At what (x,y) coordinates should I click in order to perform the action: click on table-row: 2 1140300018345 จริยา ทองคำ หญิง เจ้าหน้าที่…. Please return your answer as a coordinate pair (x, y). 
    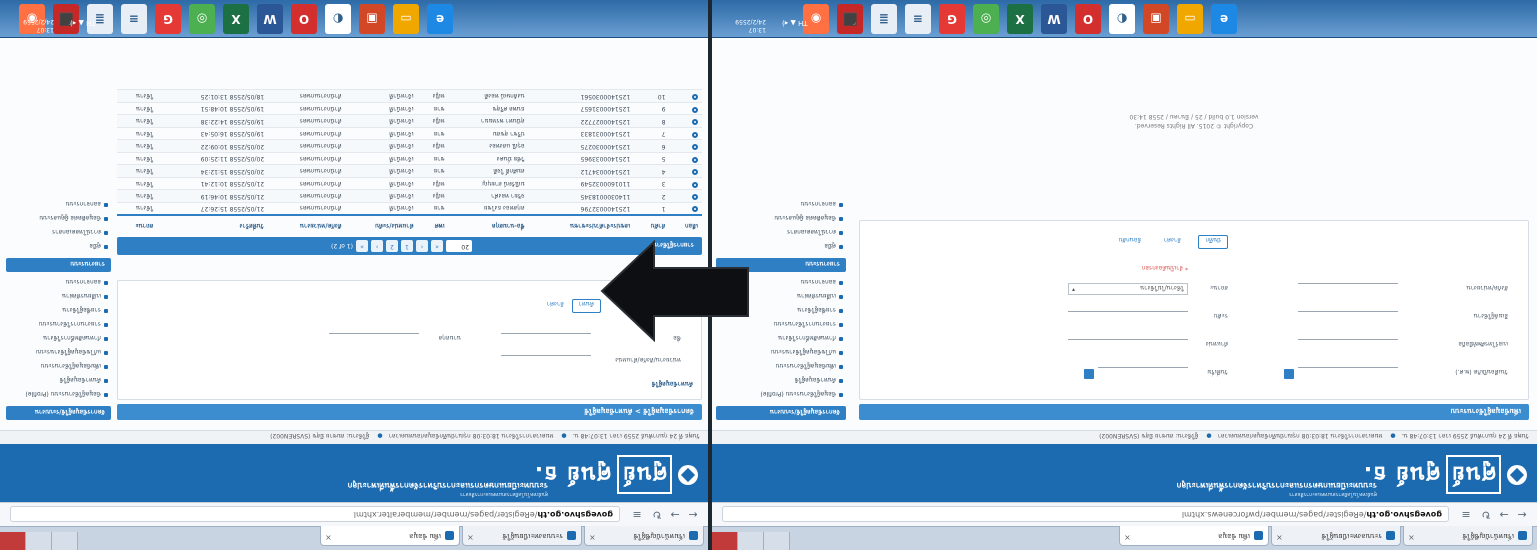
    Looking at the image, I should click on (409, 196).